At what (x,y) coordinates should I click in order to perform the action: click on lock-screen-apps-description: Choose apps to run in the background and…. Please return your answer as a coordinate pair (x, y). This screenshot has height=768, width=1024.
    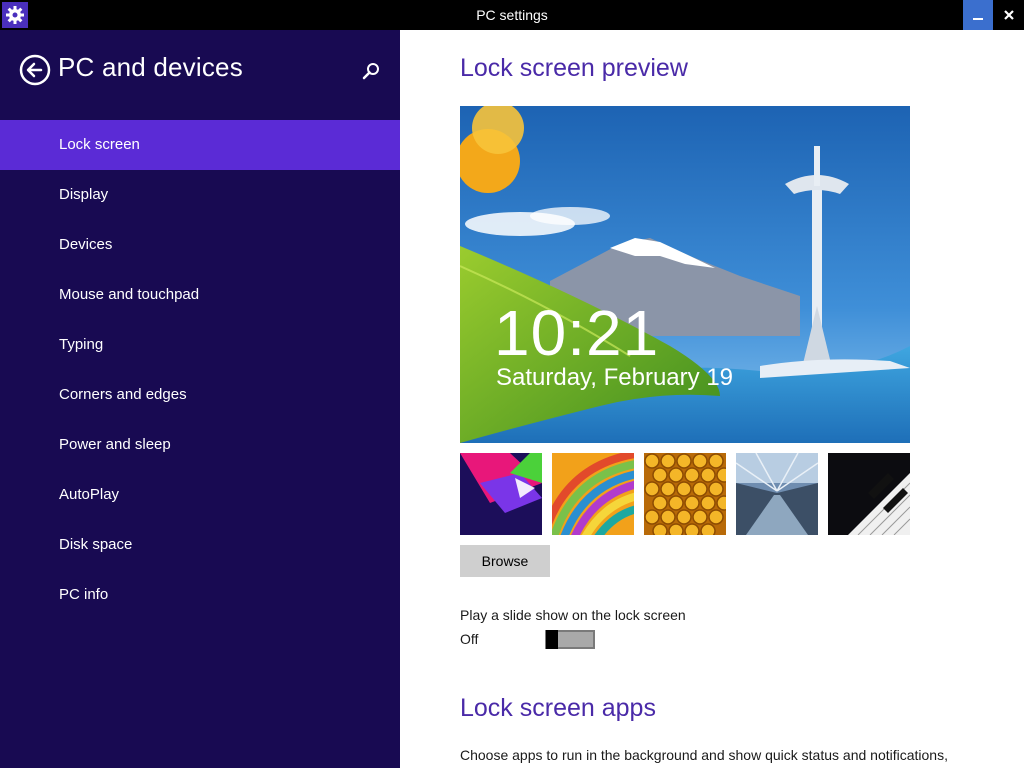
    Looking at the image, I should click on (704, 755).